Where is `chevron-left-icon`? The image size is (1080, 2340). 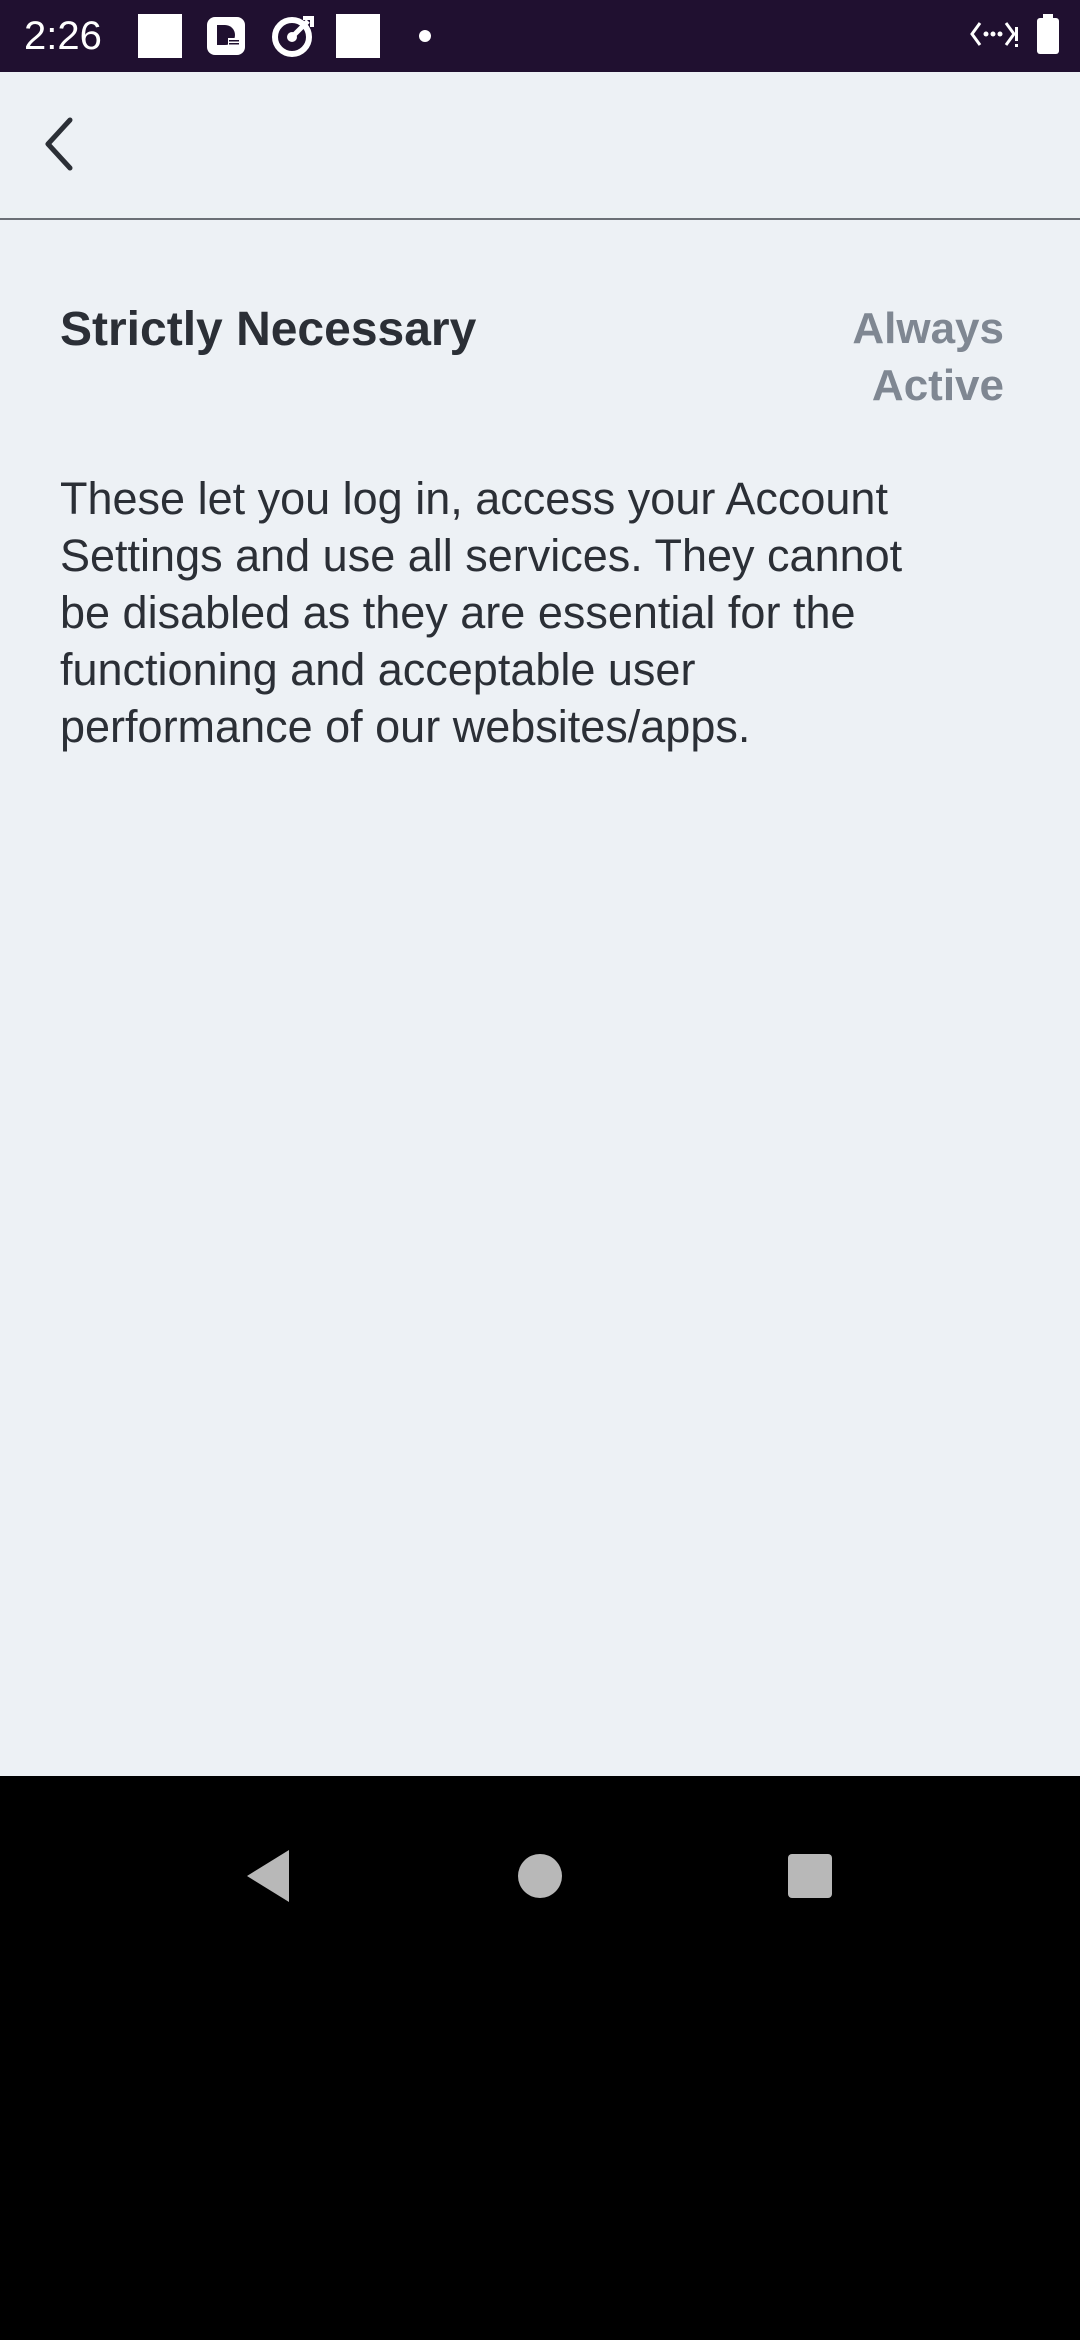 chevron-left-icon is located at coordinates (59, 144).